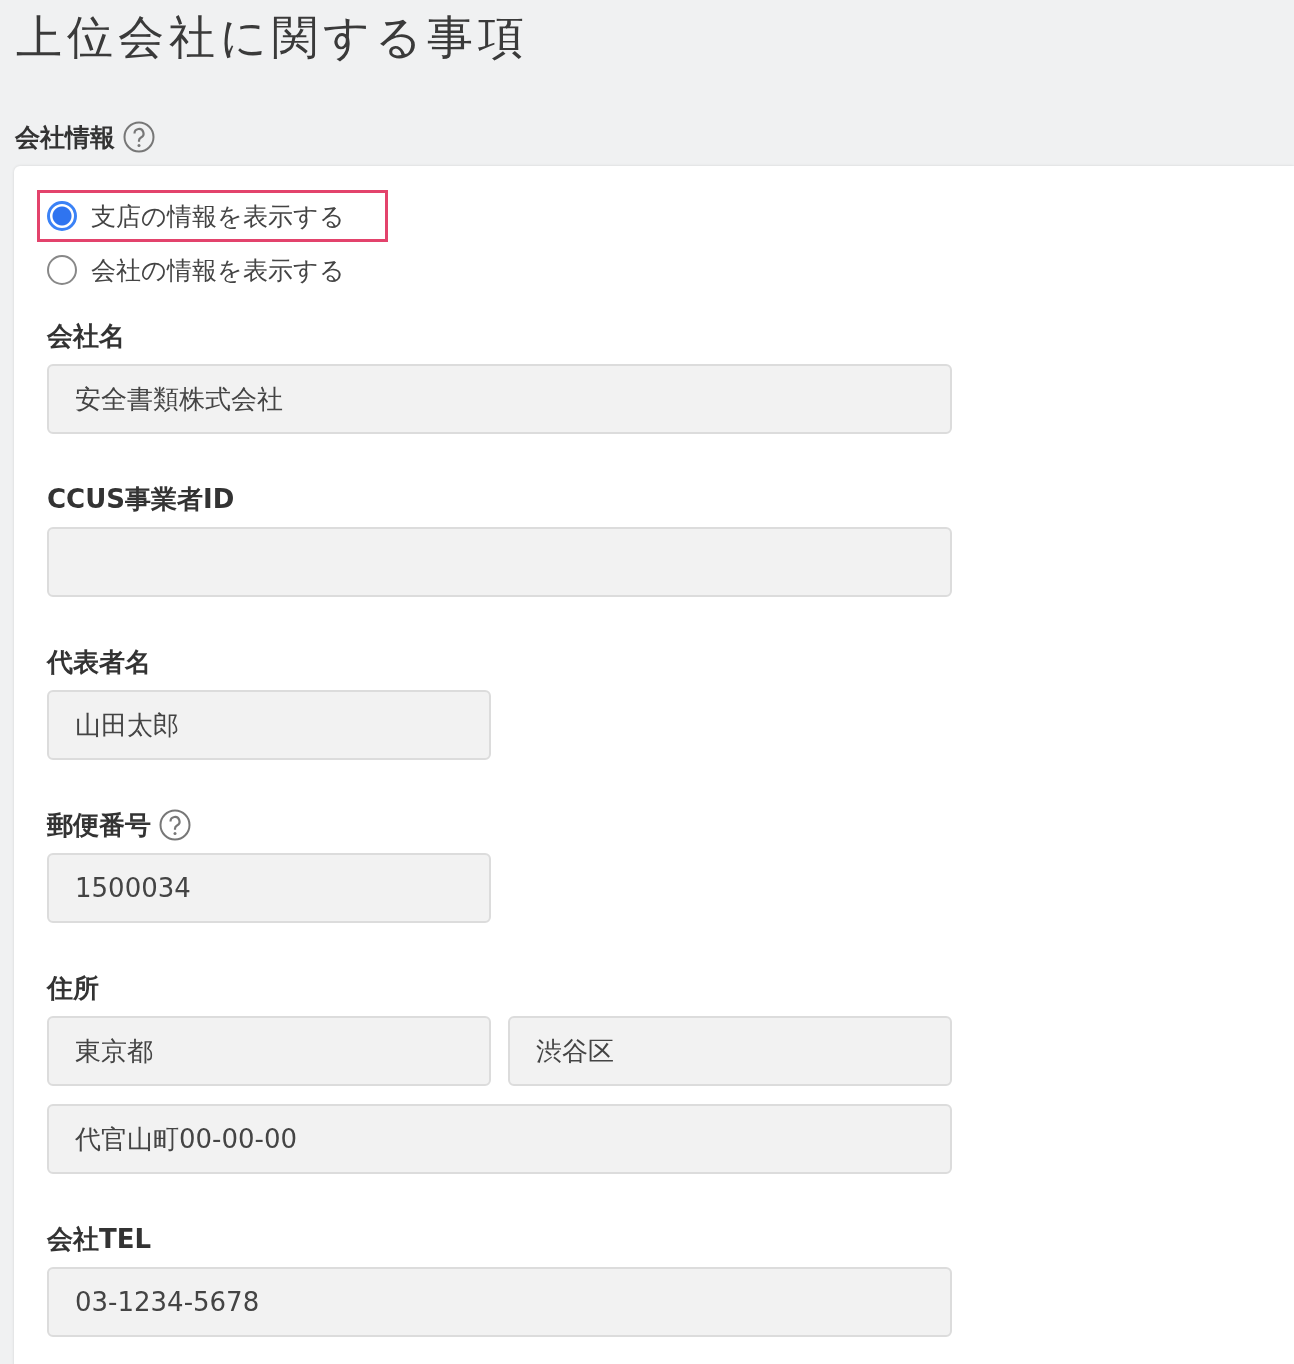 Image resolution: width=1294 pixels, height=1364 pixels. Describe the element at coordinates (499, 399) in the screenshot. I see `input-field: 安全書類株式会社` at that location.